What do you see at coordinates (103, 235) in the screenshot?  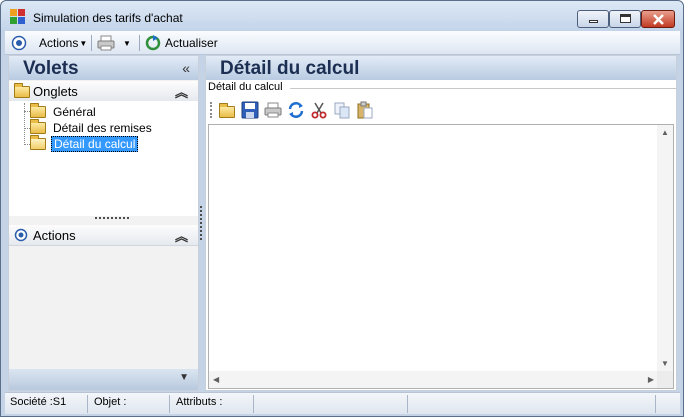 I see `actions-group-header: Actions ︽` at bounding box center [103, 235].